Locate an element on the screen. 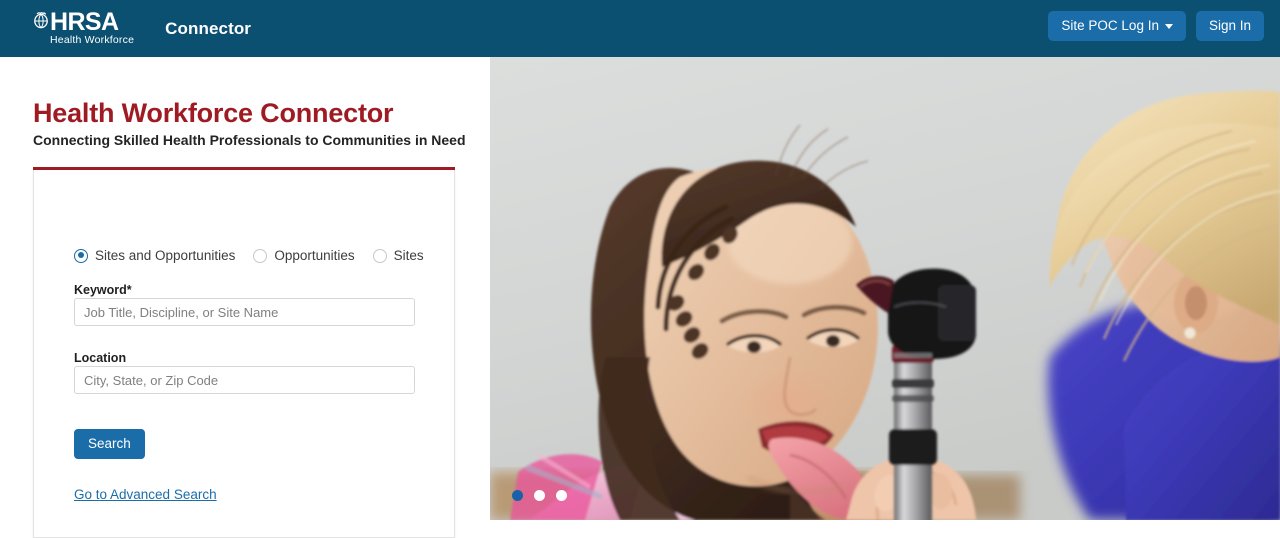  header-actions: Site POC Log In Sign In is located at coordinates (1156, 26).